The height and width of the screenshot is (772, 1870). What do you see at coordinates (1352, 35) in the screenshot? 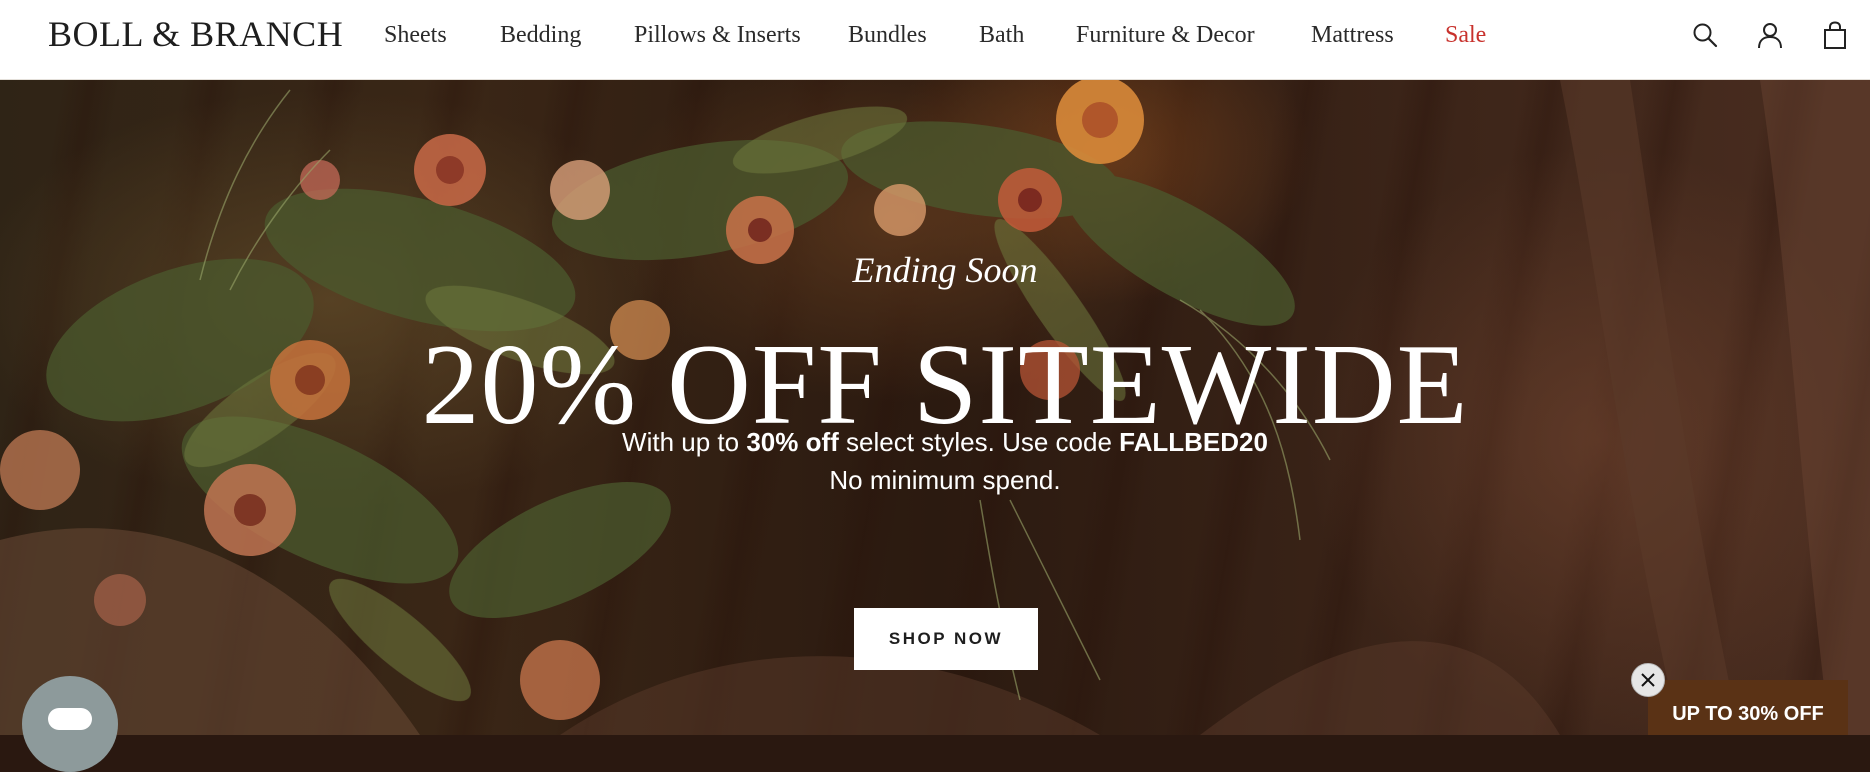
I see `nav-mattress: Mattress` at bounding box center [1352, 35].